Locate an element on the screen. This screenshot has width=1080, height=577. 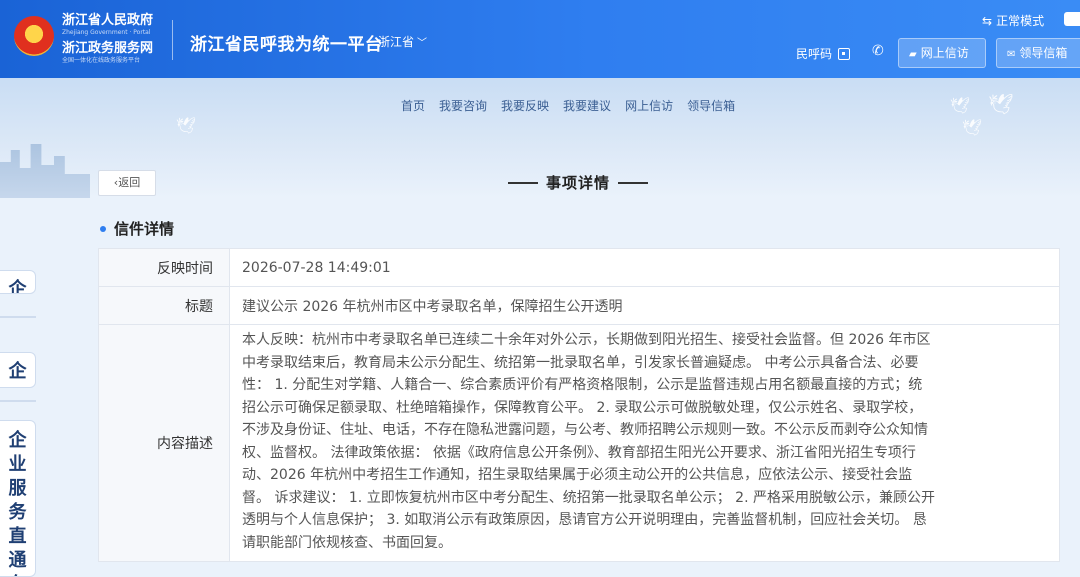
mode-toggle: ⇆ 正常模式 is located at coordinates (1013, 20).